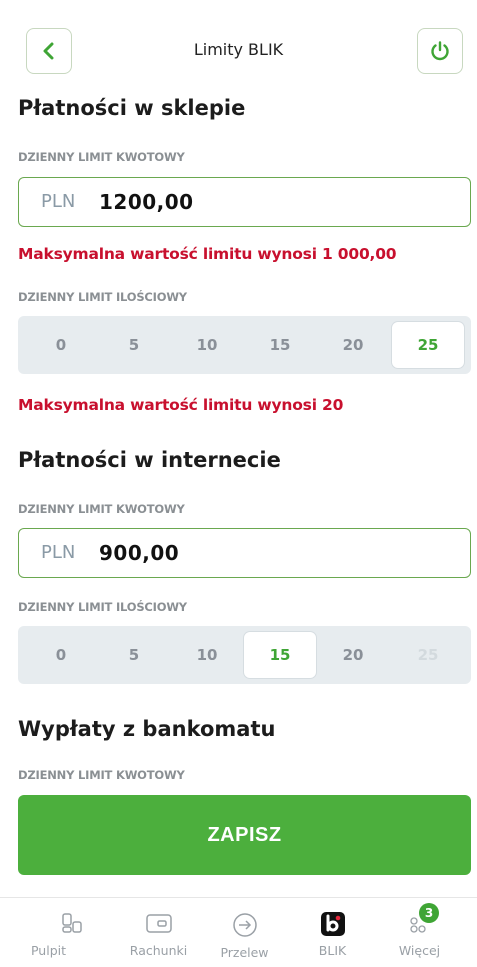 This screenshot has width=477, height=967. What do you see at coordinates (101, 775) in the screenshot?
I see `atm-amount-label: DZIENNY LIMIT KWOTOWY` at bounding box center [101, 775].